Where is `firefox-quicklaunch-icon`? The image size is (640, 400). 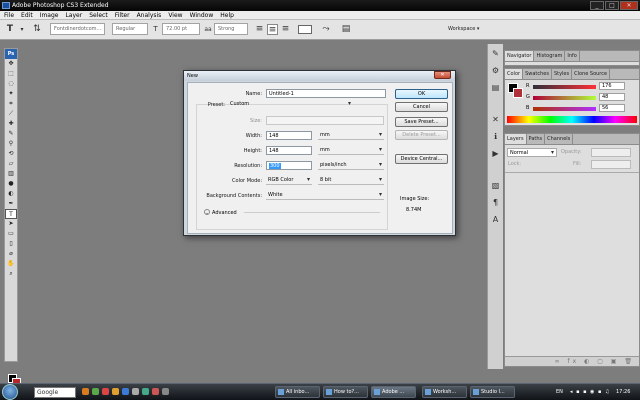 firefox-quicklaunch-icon is located at coordinates (85, 391).